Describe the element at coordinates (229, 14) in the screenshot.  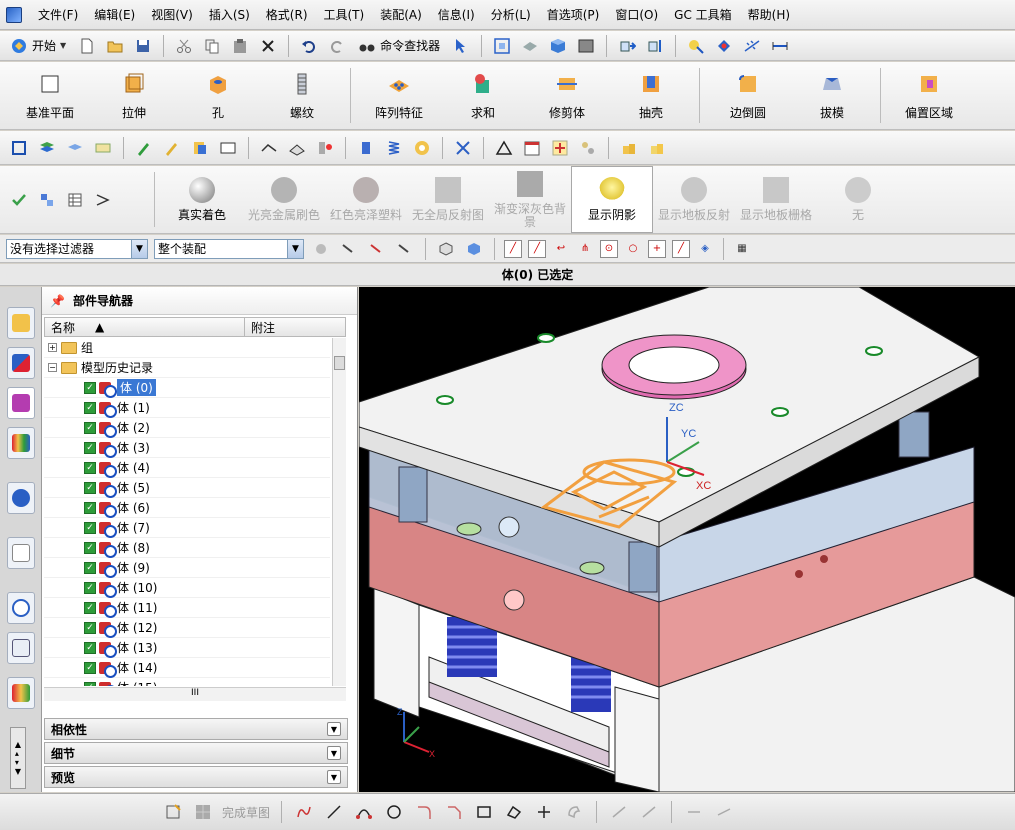
I see `menu-insert: 插入(S)` at that location.